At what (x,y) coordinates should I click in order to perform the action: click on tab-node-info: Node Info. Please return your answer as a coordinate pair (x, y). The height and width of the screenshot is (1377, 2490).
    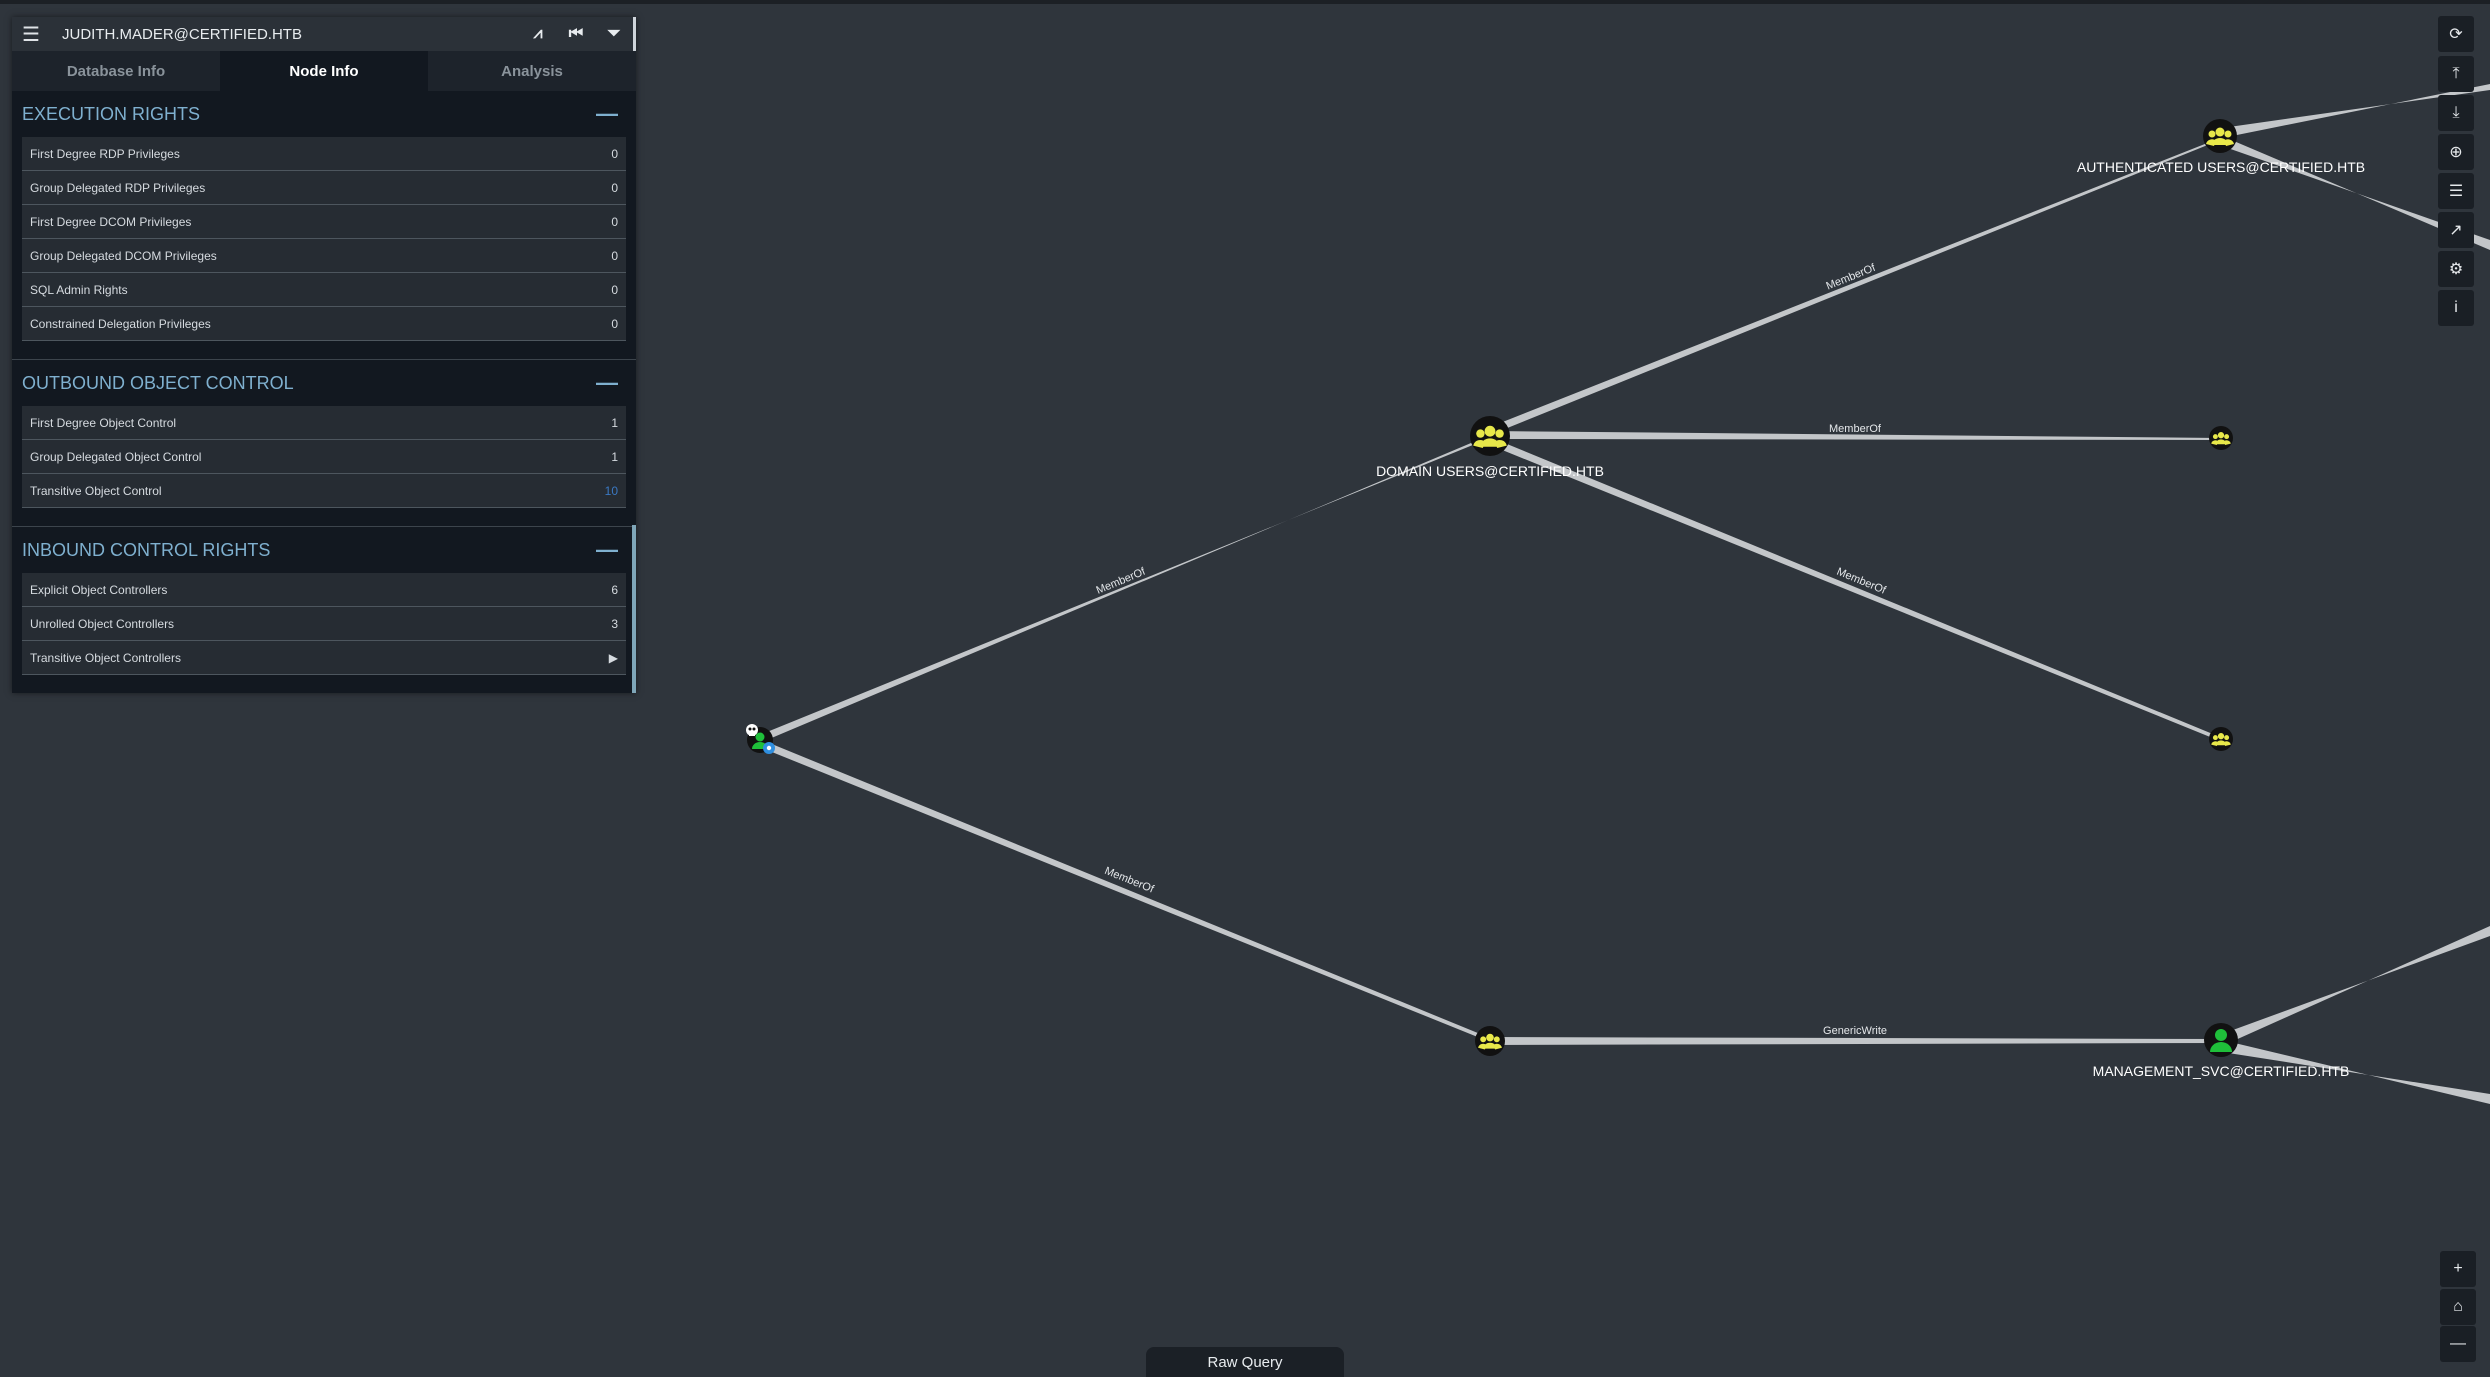
    Looking at the image, I should click on (324, 71).